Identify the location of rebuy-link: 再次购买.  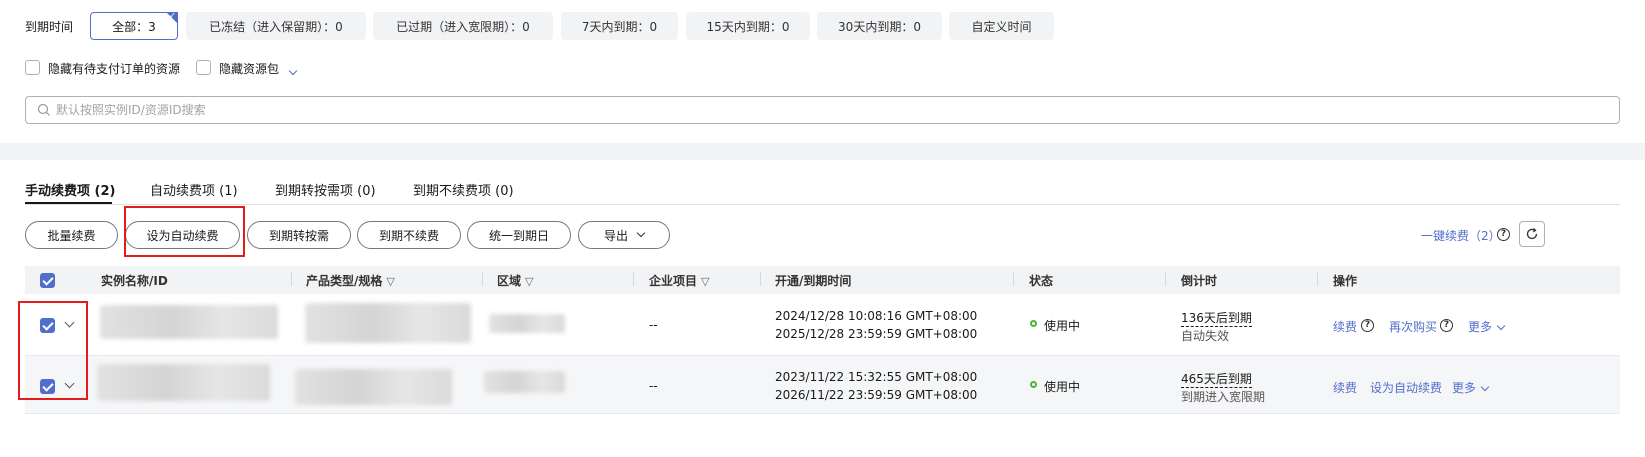
(1413, 326).